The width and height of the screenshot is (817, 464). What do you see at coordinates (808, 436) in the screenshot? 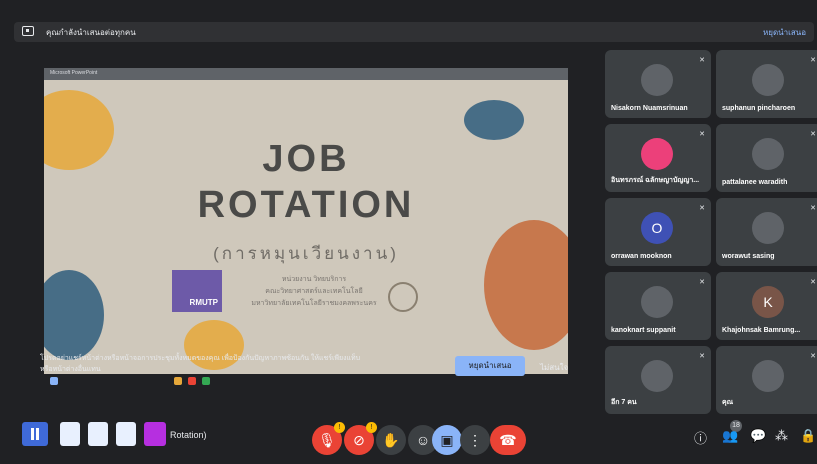
I see `host-controls-icon: 🔒` at bounding box center [808, 436].